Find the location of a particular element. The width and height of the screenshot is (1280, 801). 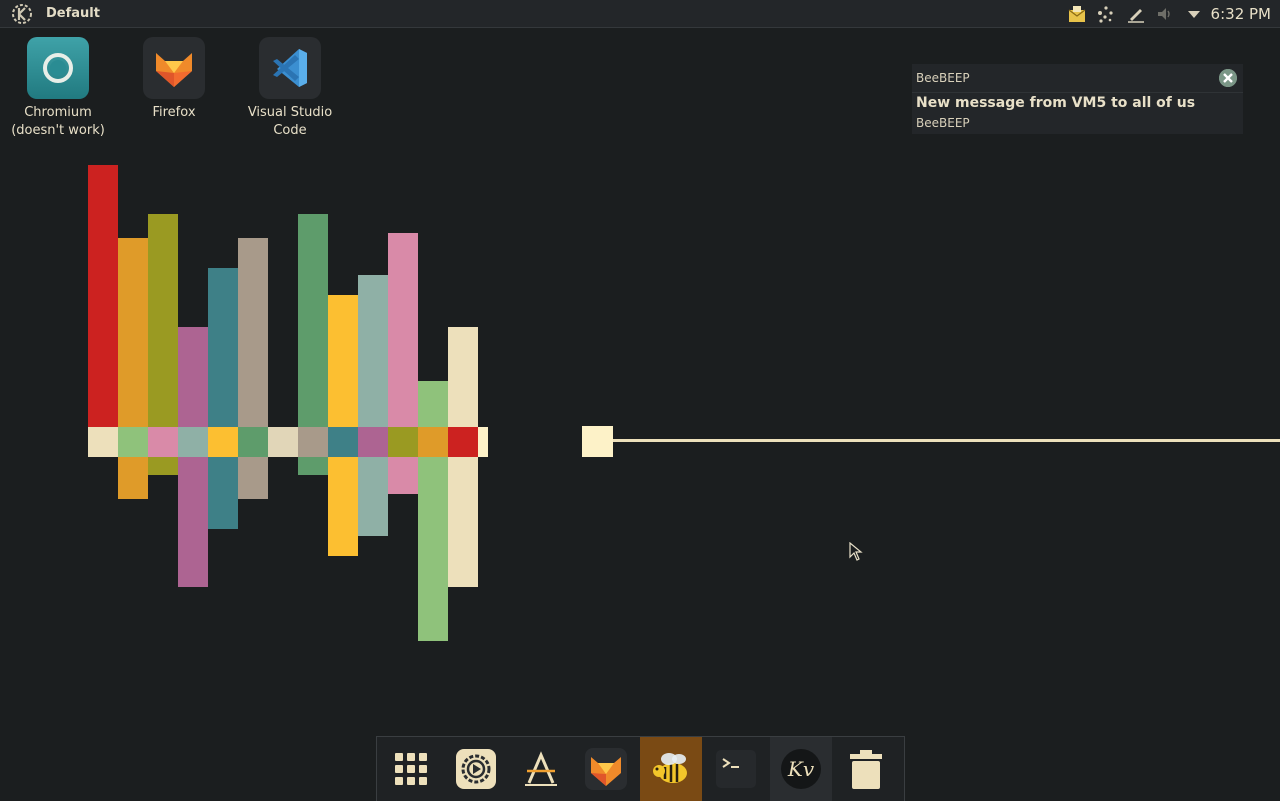

wallpaper-square is located at coordinates (597, 441).